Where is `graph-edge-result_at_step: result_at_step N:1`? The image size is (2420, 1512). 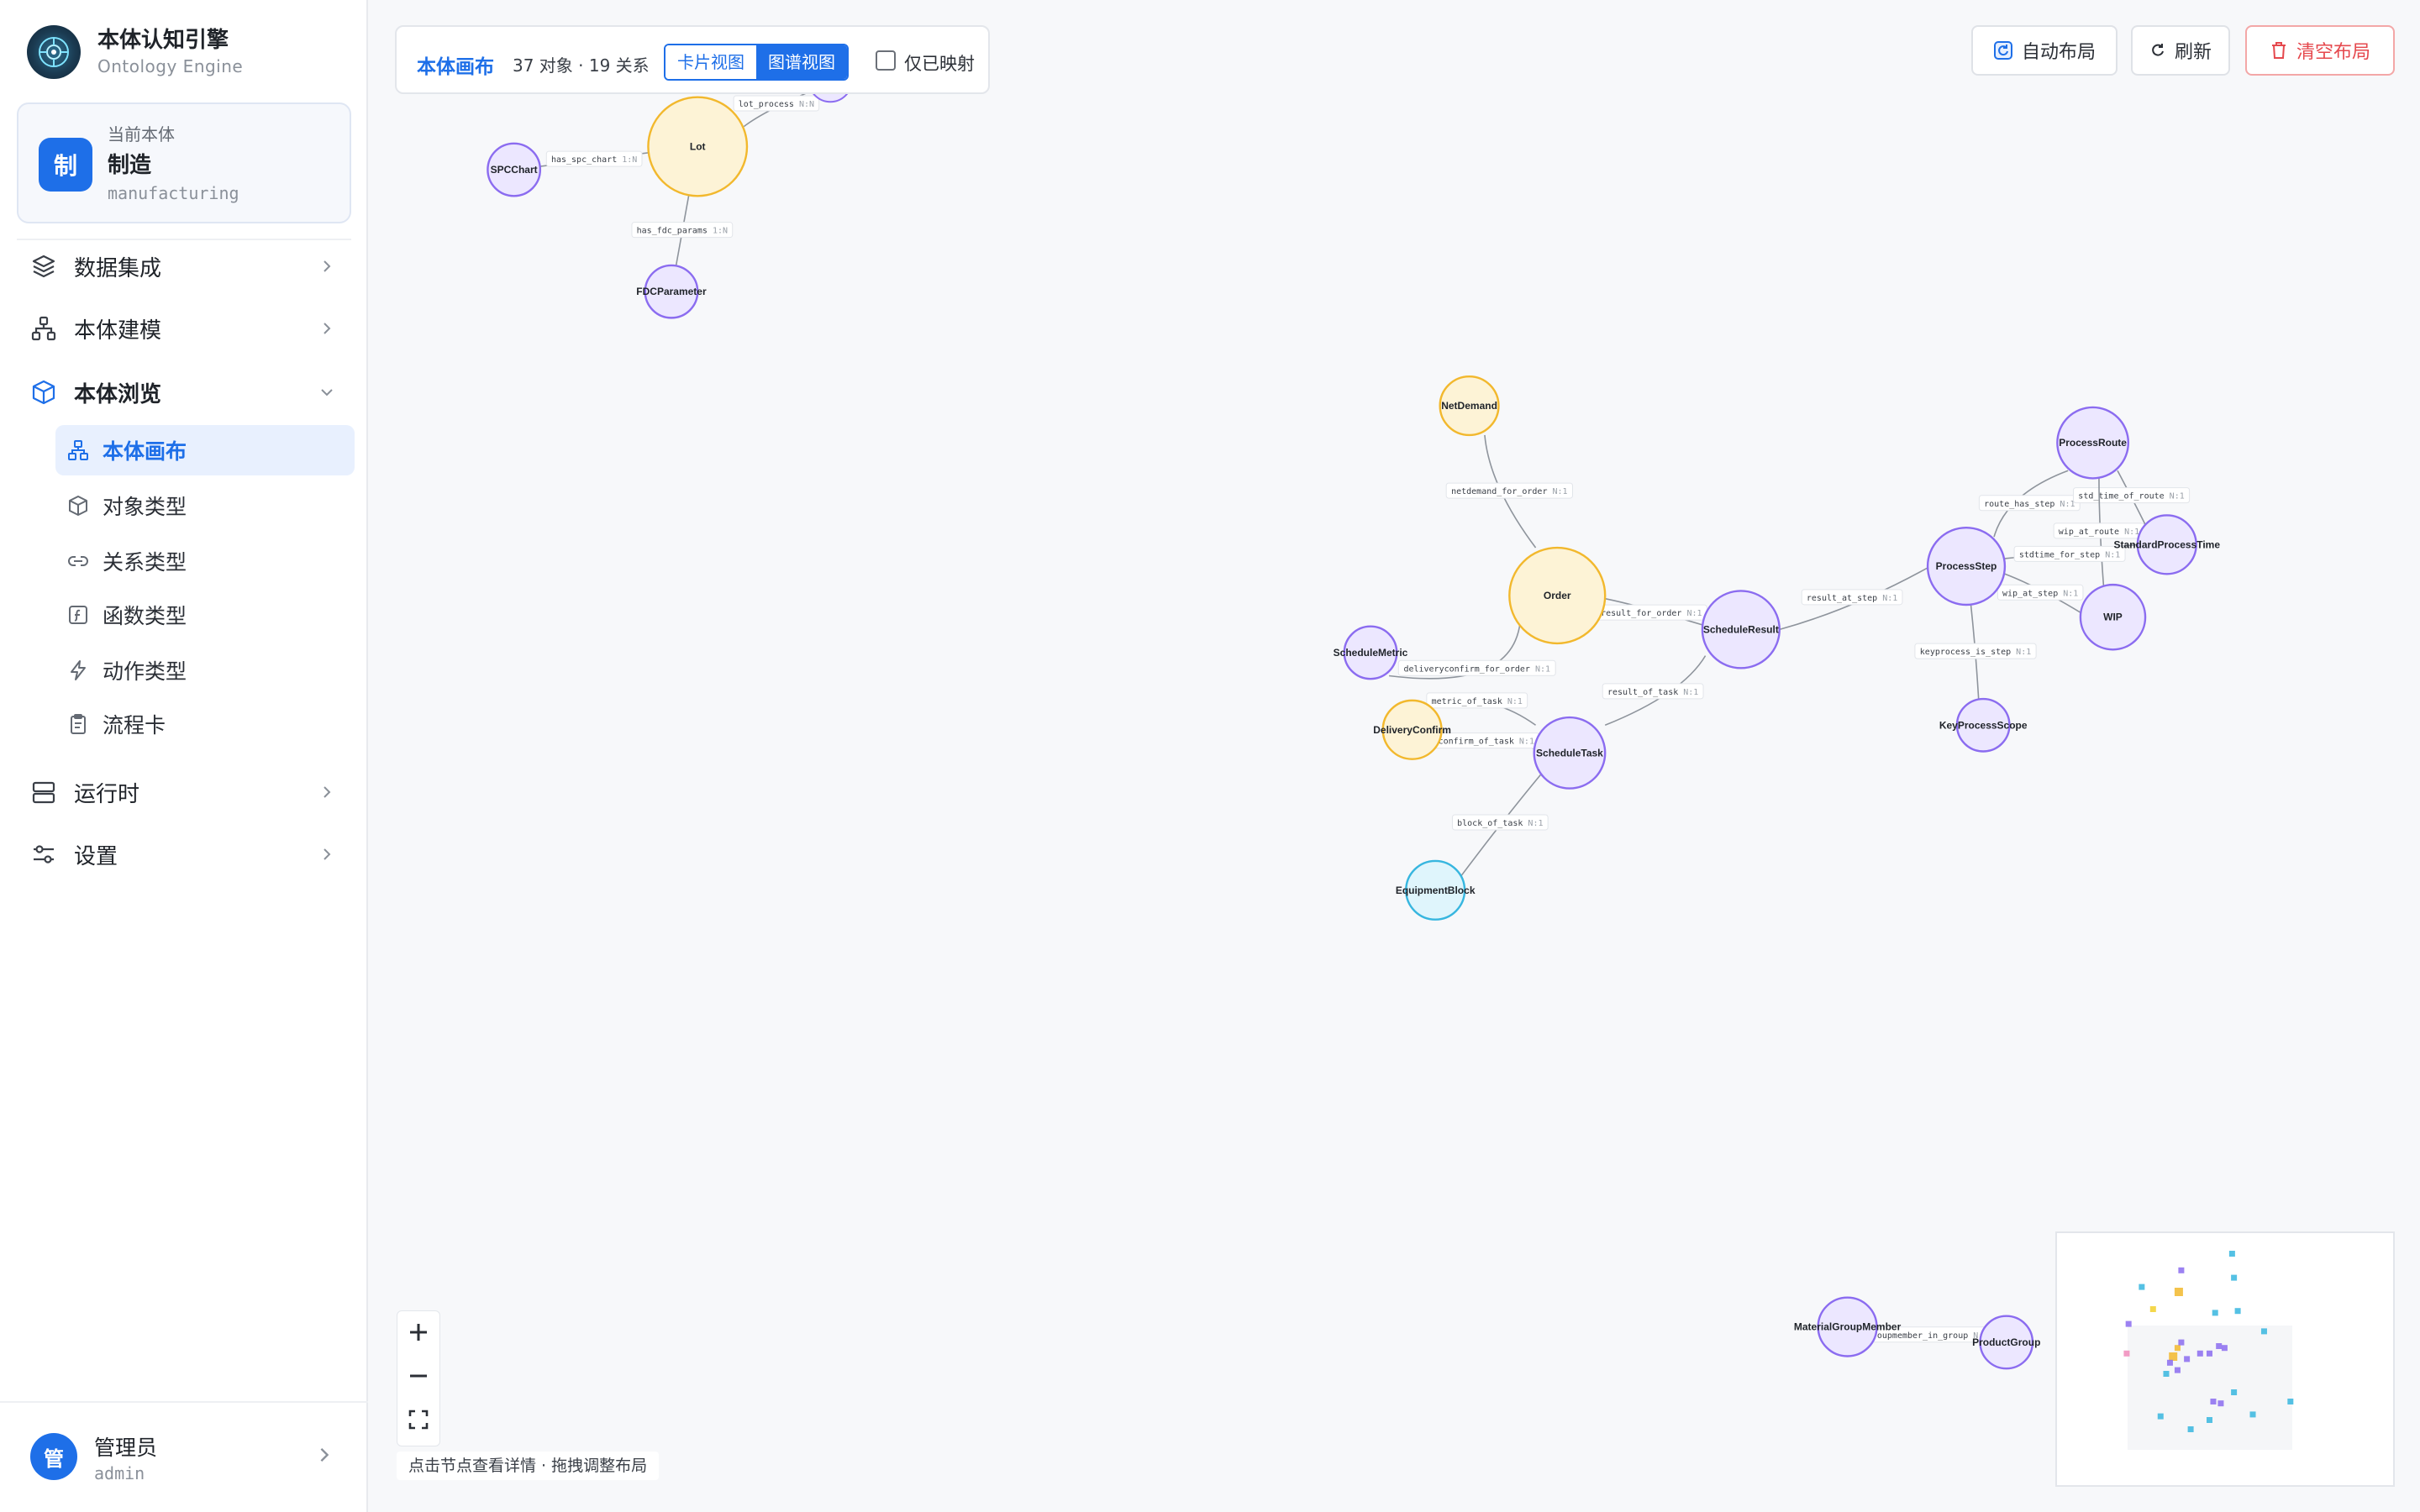
graph-edge-result_at_step: result_at_step N:1 is located at coordinates (1854, 599).